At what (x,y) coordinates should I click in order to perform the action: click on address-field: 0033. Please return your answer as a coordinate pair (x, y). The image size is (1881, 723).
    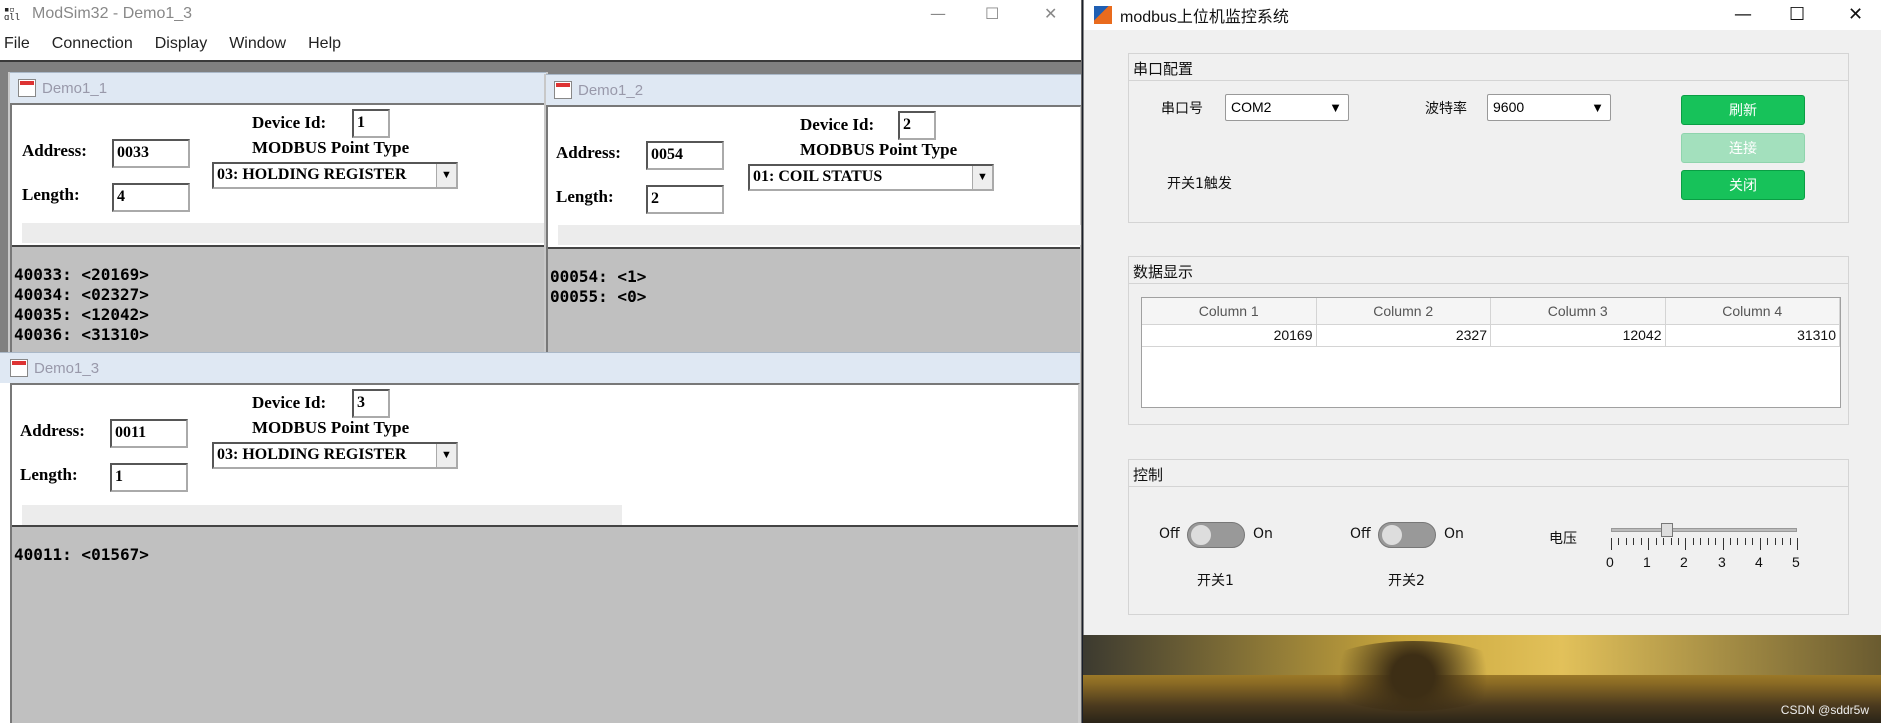
    Looking at the image, I should click on (151, 153).